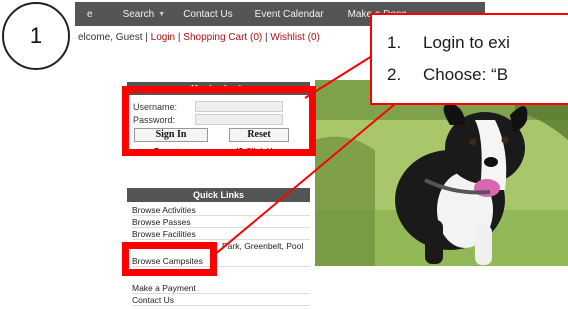 Image resolution: width=568 pixels, height=309 pixels. Describe the element at coordinates (394, 42) in the screenshot. I see `instruction-step-1-number: 1.` at that location.